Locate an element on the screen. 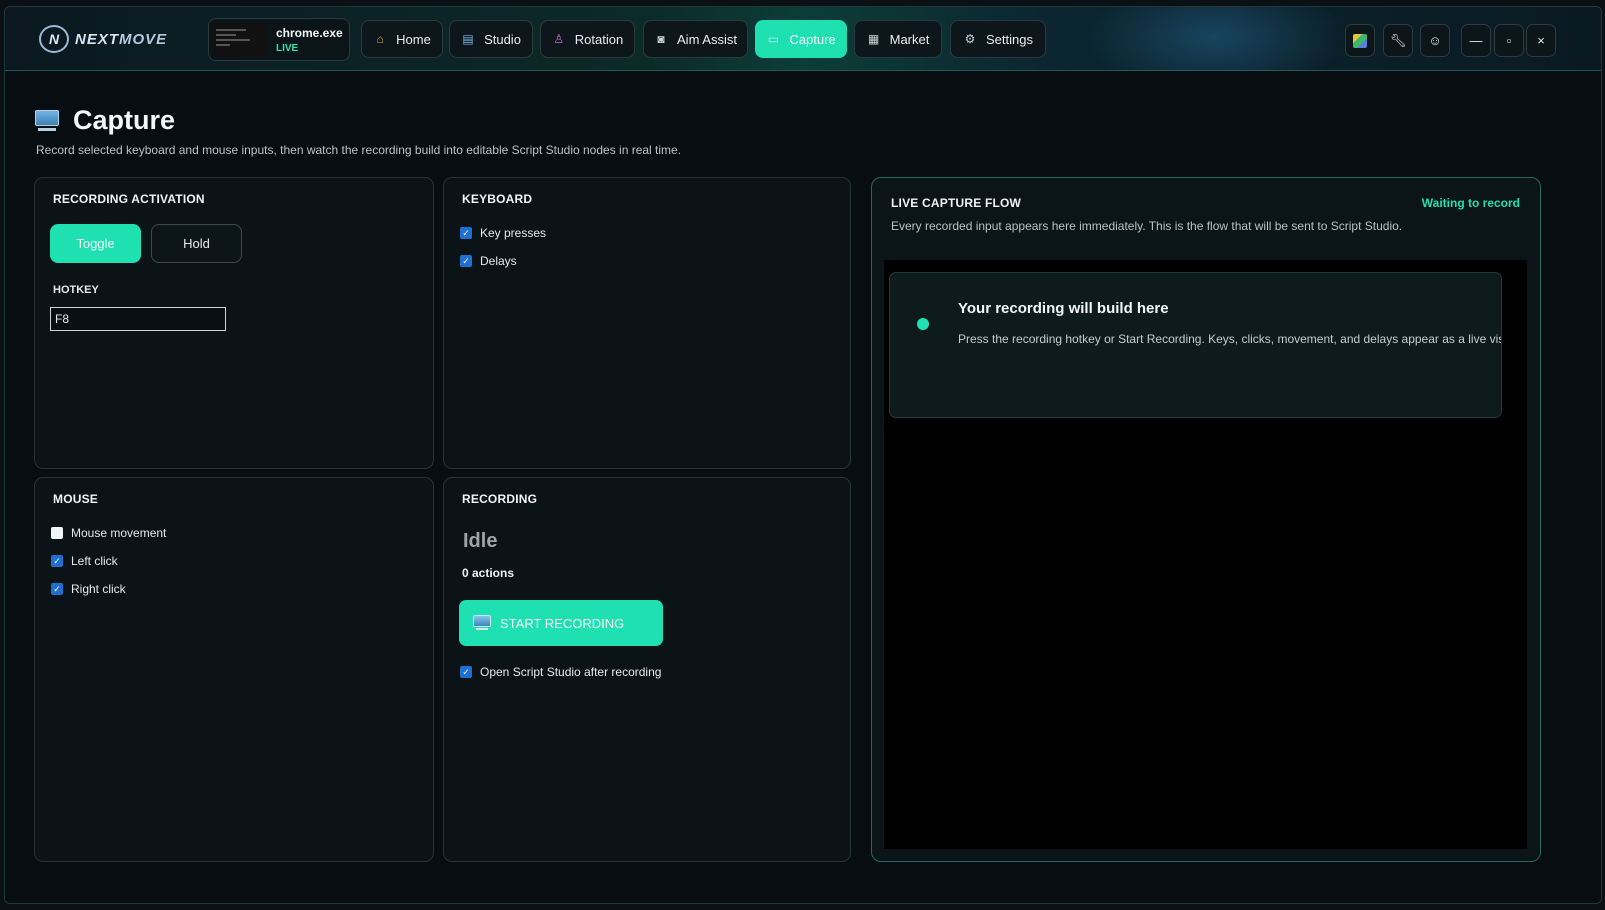  logo-text: NEXTMOVE is located at coordinates (121, 39).